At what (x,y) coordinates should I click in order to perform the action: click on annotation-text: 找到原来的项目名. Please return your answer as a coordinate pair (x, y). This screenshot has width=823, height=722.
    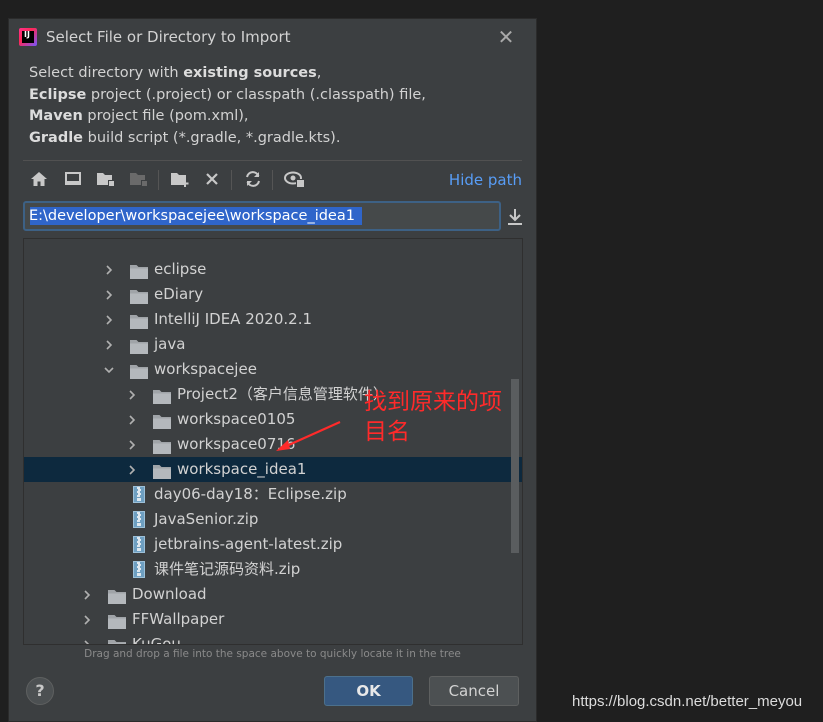
    Looking at the image, I should click on (433, 417).